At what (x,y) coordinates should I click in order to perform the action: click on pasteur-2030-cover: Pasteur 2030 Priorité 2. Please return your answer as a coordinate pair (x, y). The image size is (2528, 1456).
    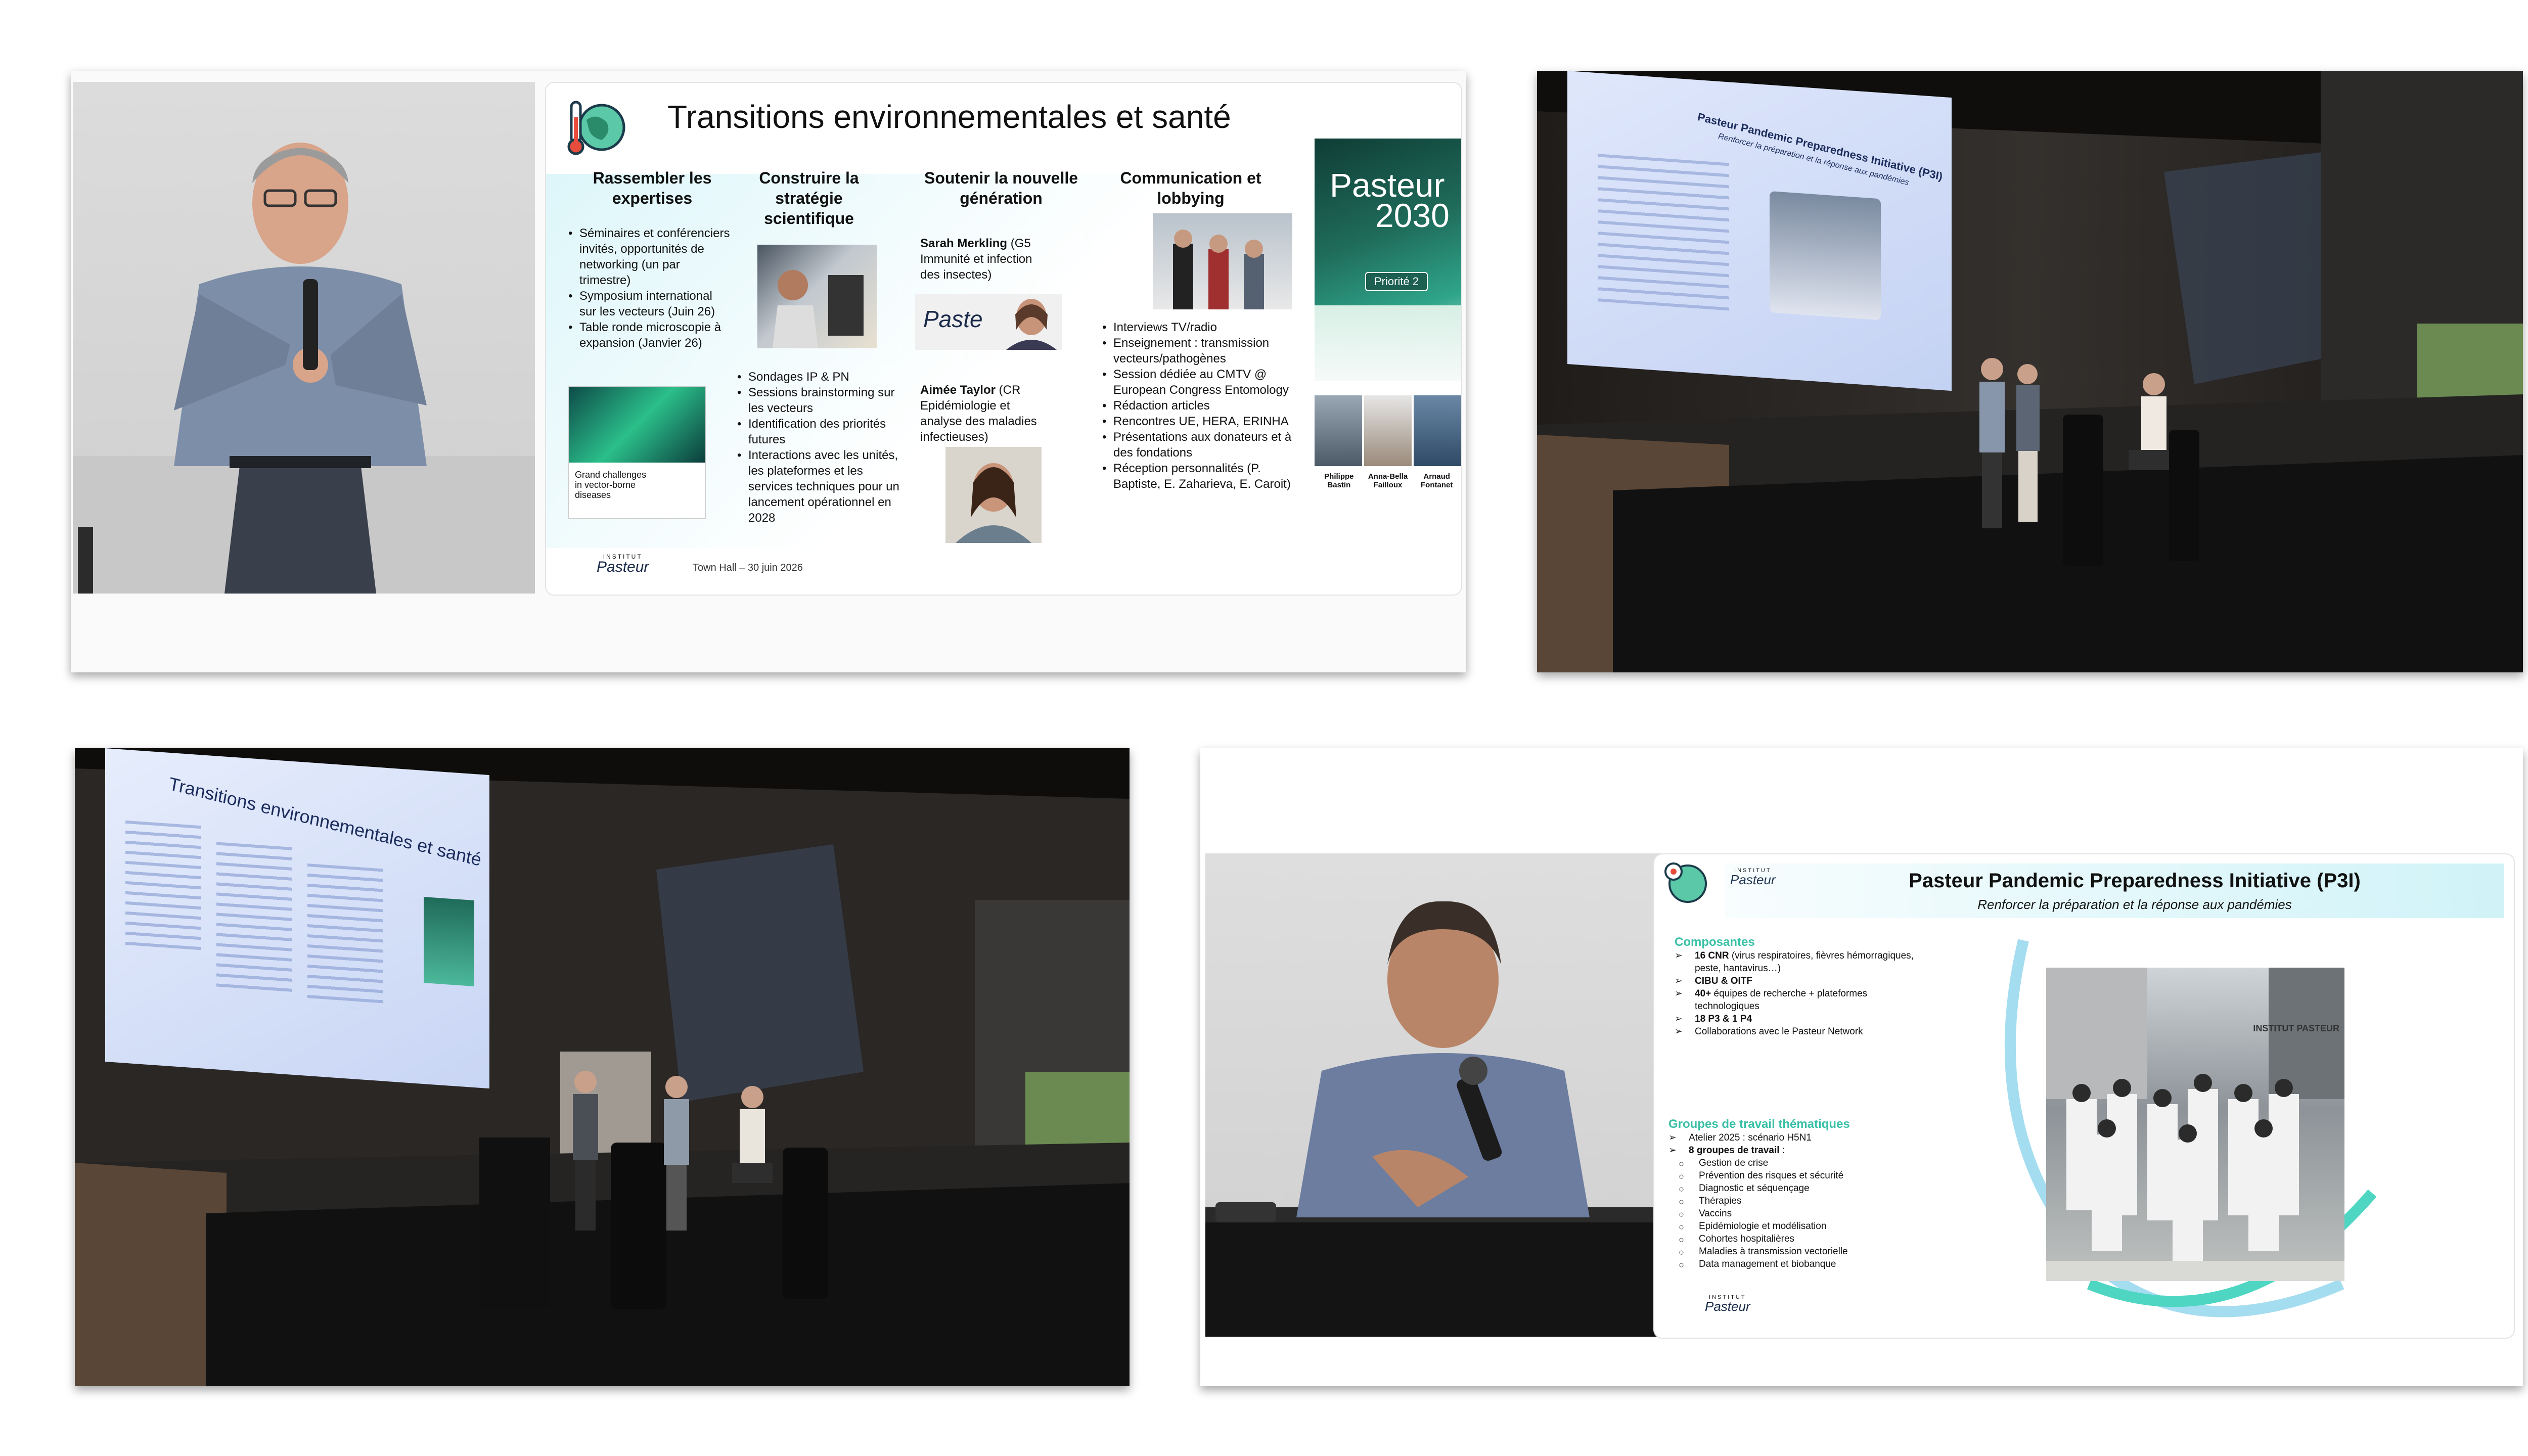
    Looking at the image, I should click on (1388, 260).